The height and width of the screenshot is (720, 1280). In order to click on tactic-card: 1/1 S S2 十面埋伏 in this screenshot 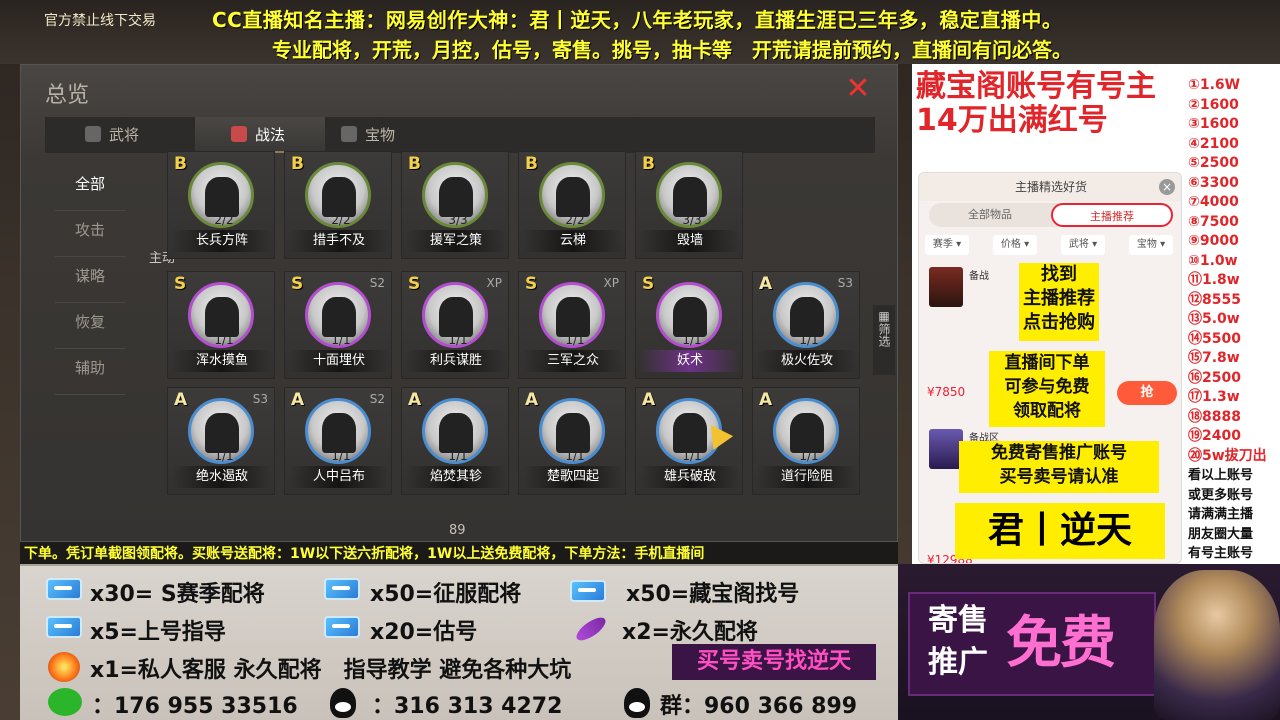, I will do `click(338, 325)`.